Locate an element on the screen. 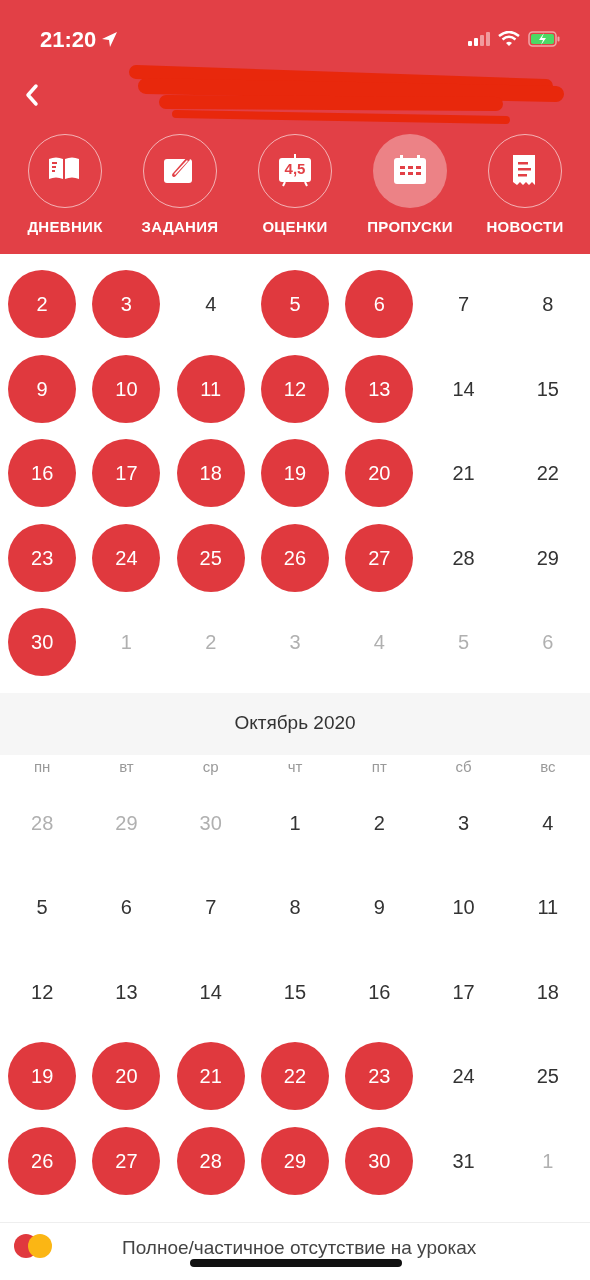 Image resolution: width=590 pixels, height=1280 pixels. back-icon is located at coordinates (32, 95).